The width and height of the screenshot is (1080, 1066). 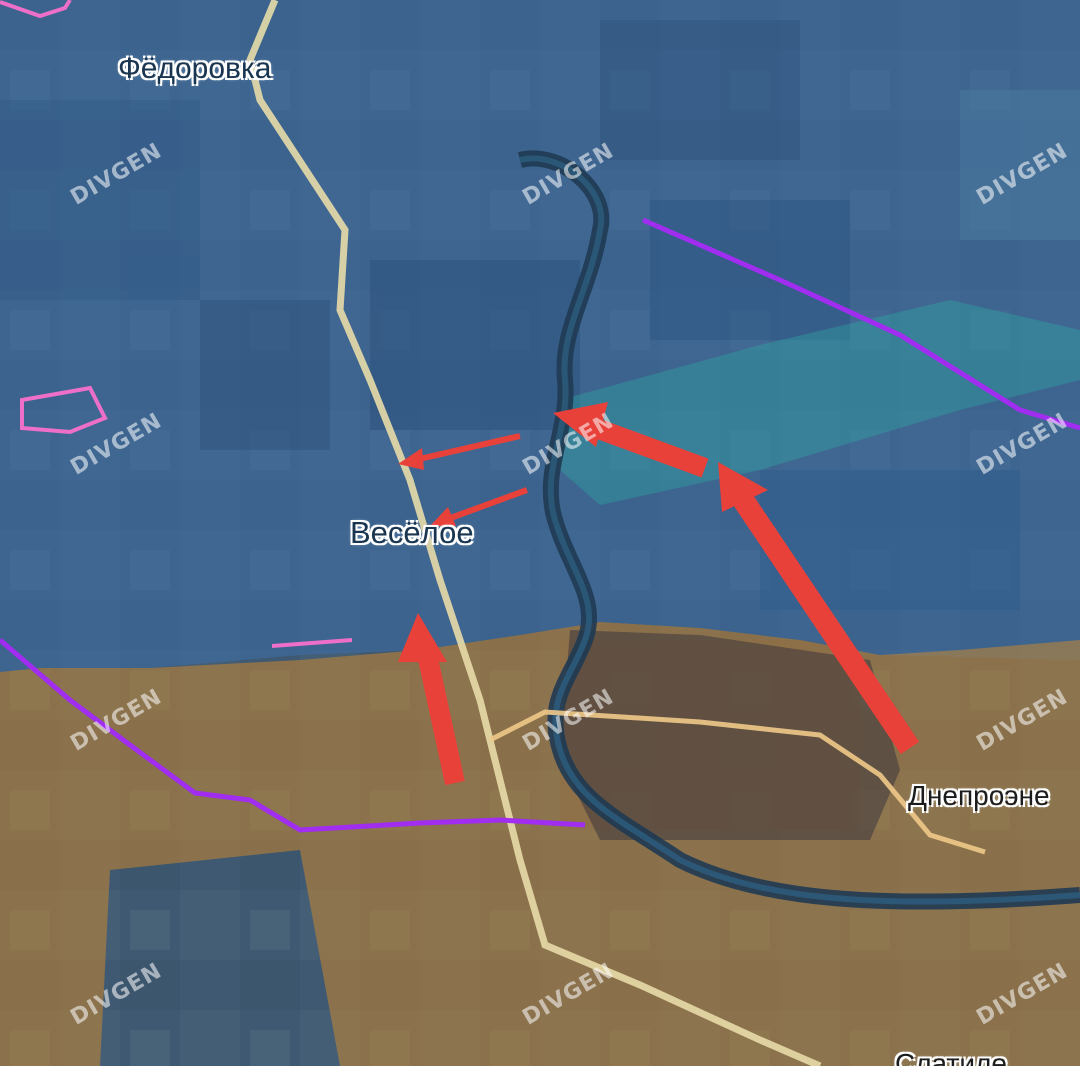 I want to click on label-veseloe: Весёлое, so click(x=412, y=533).